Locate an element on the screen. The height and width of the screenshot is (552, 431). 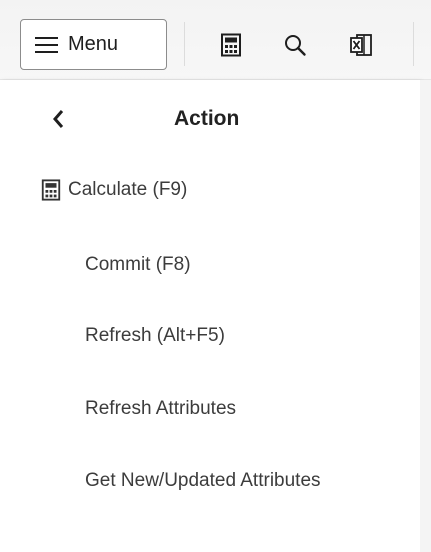
background-strip is located at coordinates (425, 316).